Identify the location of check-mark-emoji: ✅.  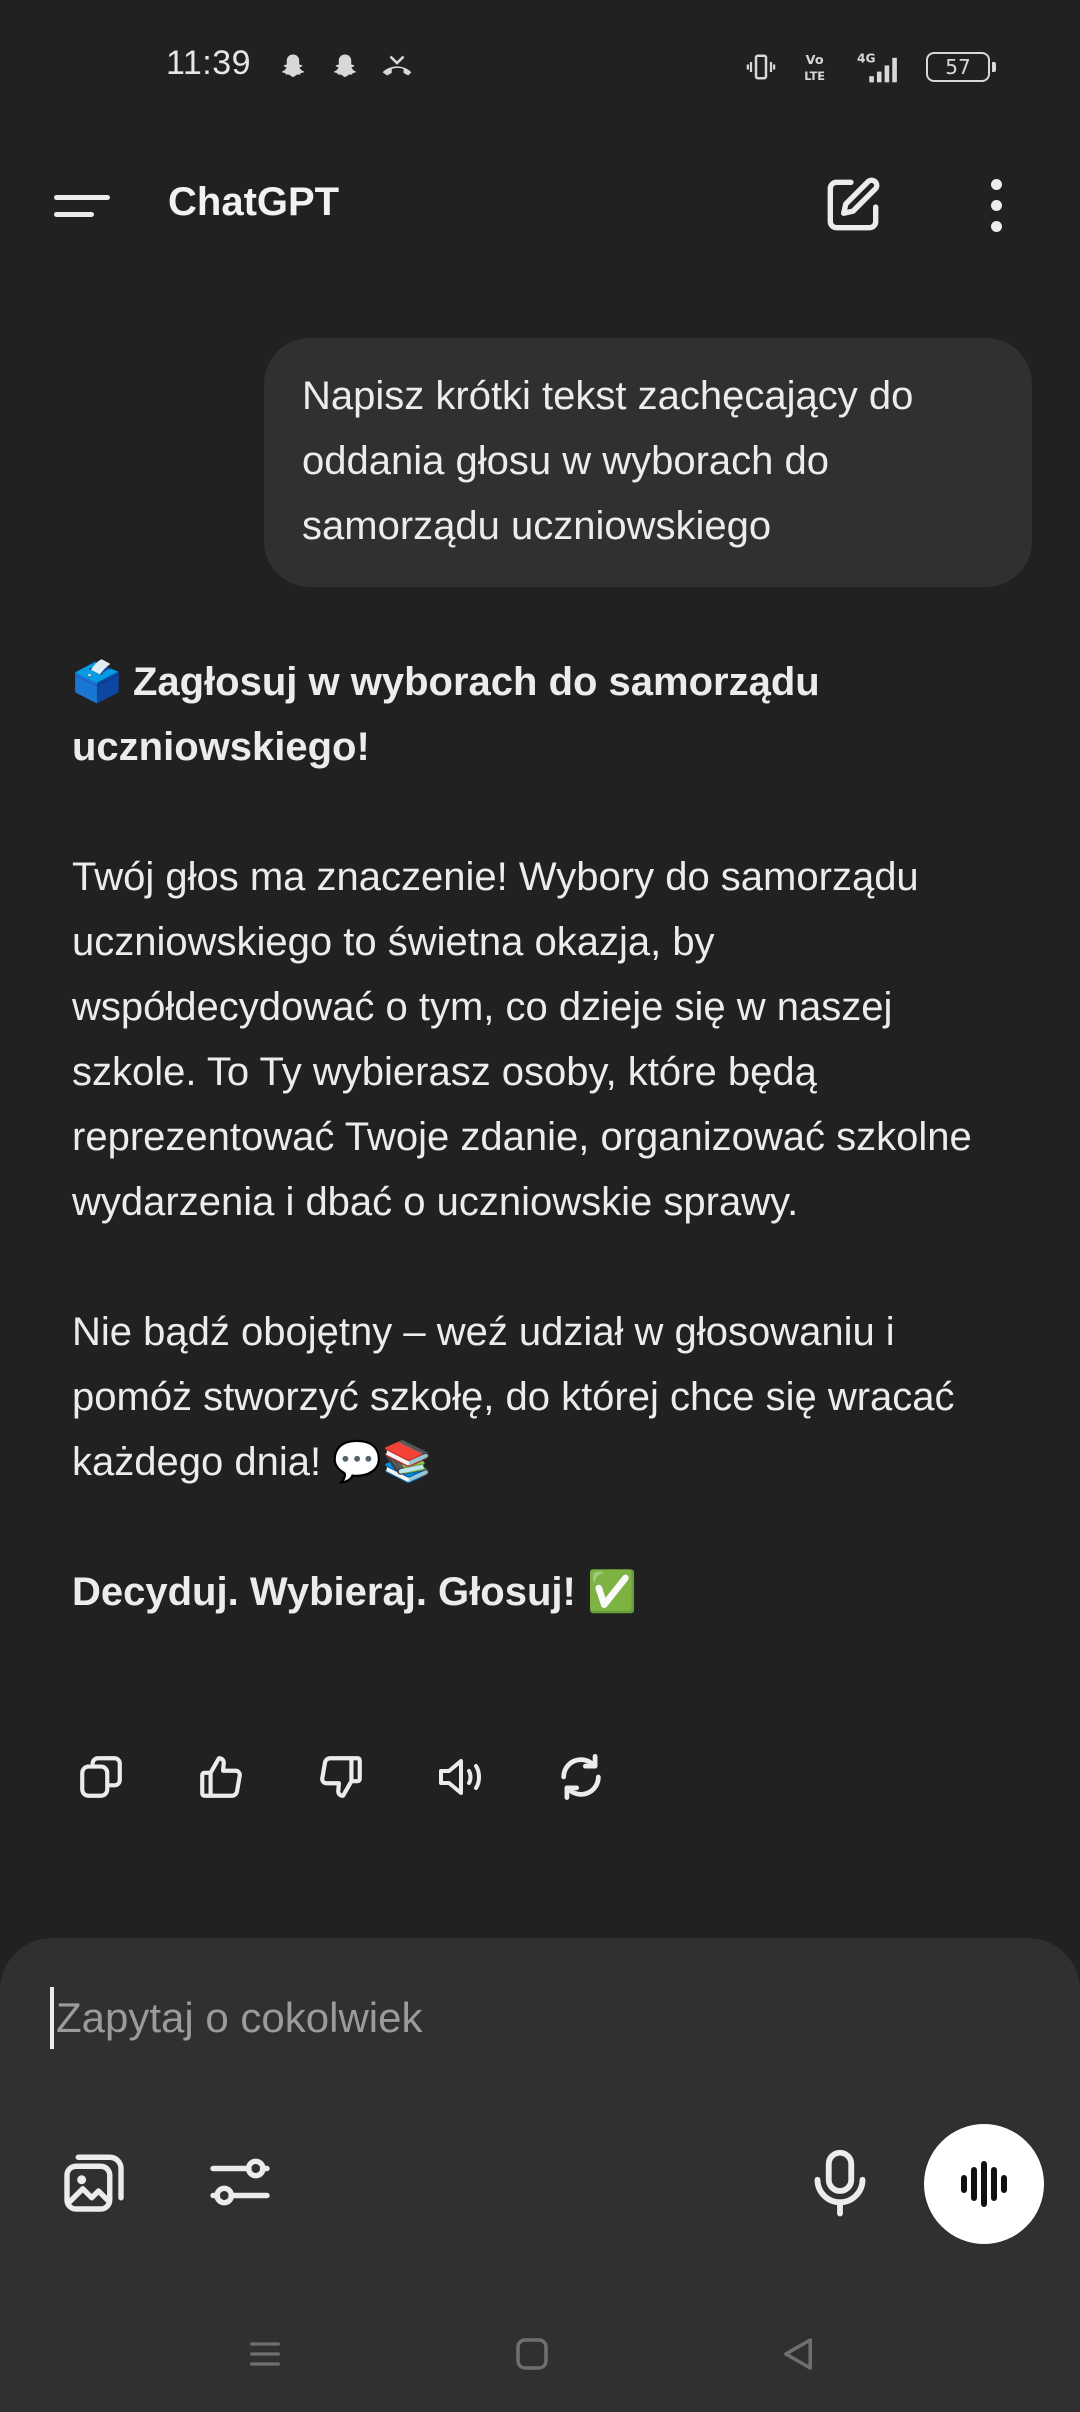
(611, 1592).